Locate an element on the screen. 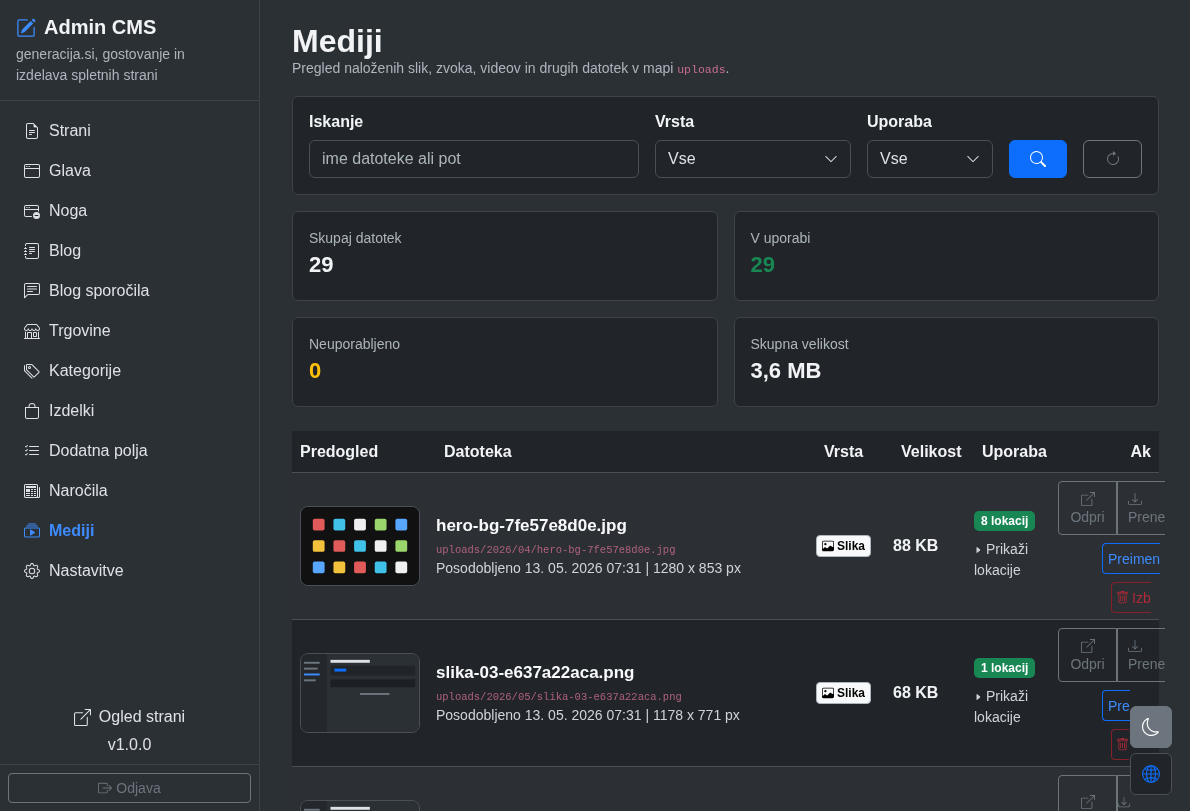 The height and width of the screenshot is (811, 1190). search-button is located at coordinates (1038, 159).